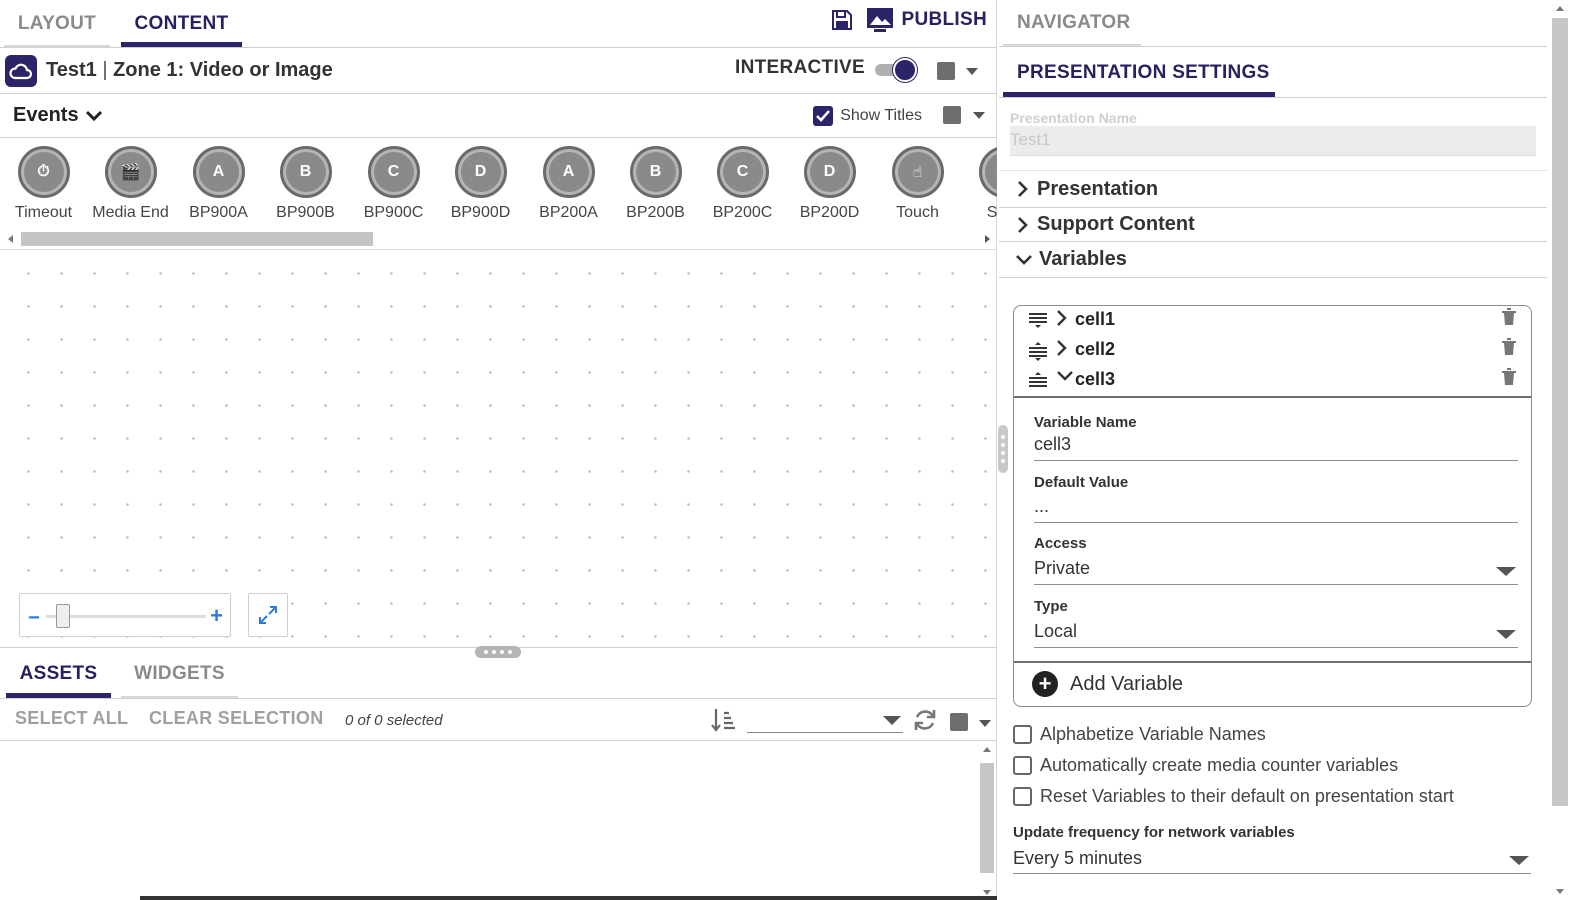  Describe the element at coordinates (63, 616) in the screenshot. I see `zoom-slider-thumb` at that location.